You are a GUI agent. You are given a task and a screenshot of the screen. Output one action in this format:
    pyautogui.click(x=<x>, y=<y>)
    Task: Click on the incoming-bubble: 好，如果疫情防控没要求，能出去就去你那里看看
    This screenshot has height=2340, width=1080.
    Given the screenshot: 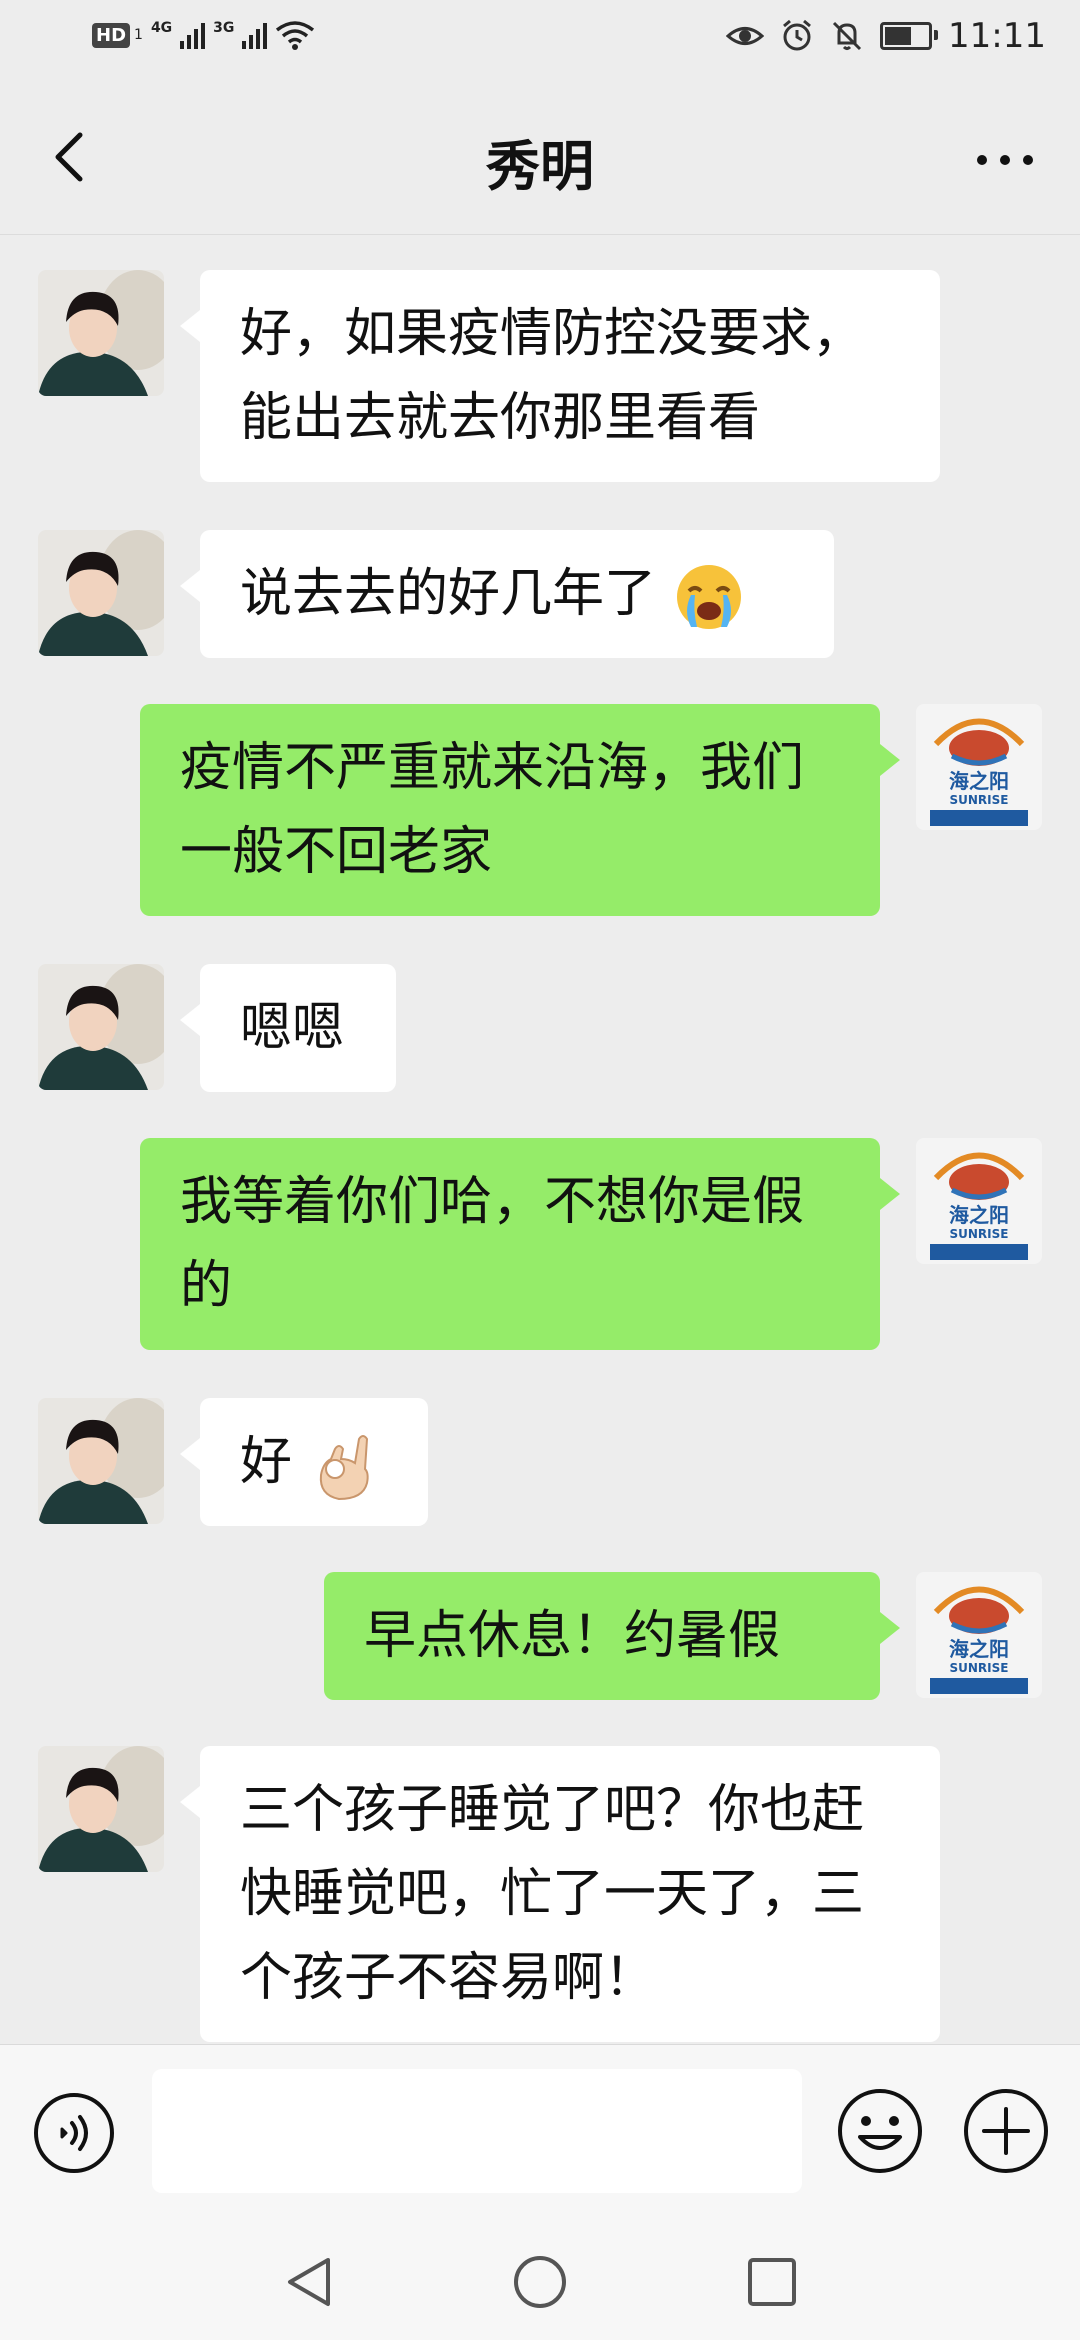 What is the action you would take?
    pyautogui.click(x=560, y=376)
    